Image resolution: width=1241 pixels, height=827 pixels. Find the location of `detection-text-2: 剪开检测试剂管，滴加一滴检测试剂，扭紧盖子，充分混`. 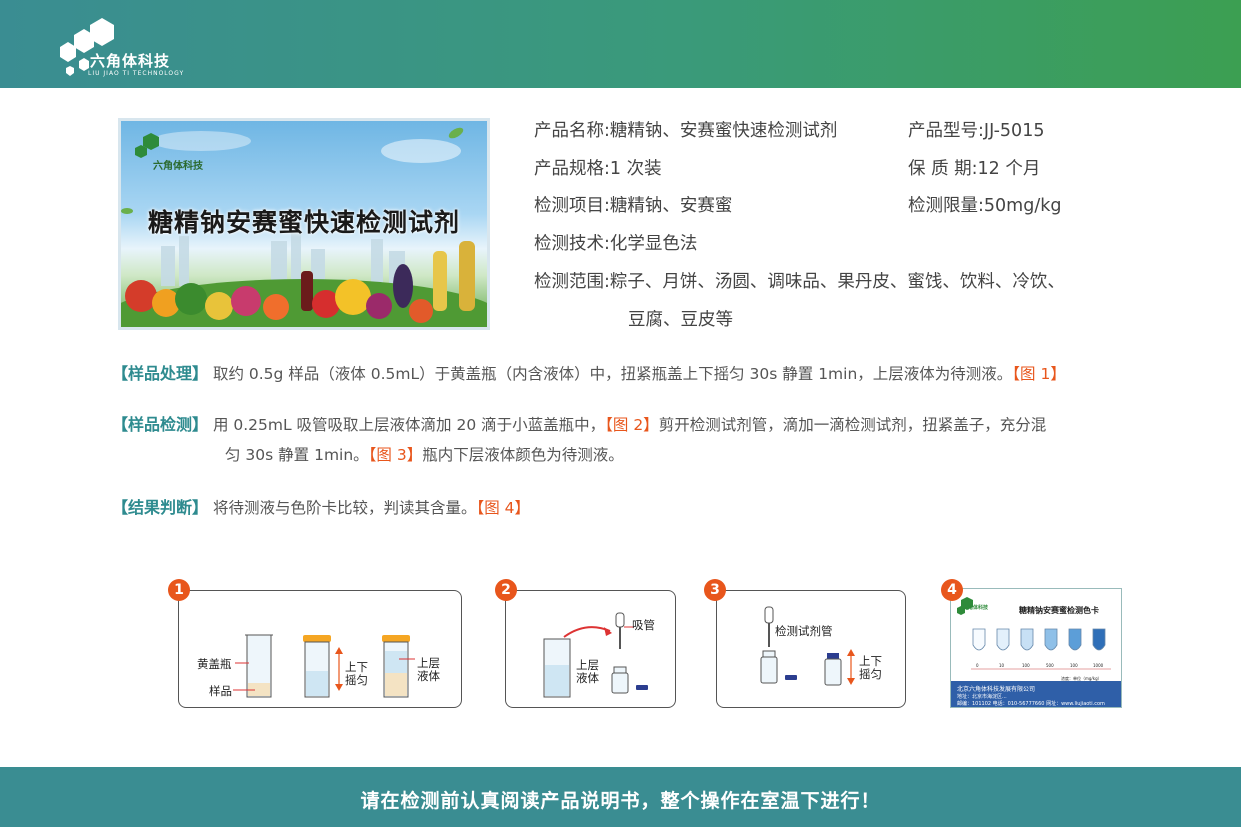

detection-text-2: 剪开检测试剂管，滴加一滴检测试剂，扭紧盖子，充分混 is located at coordinates (852, 425).